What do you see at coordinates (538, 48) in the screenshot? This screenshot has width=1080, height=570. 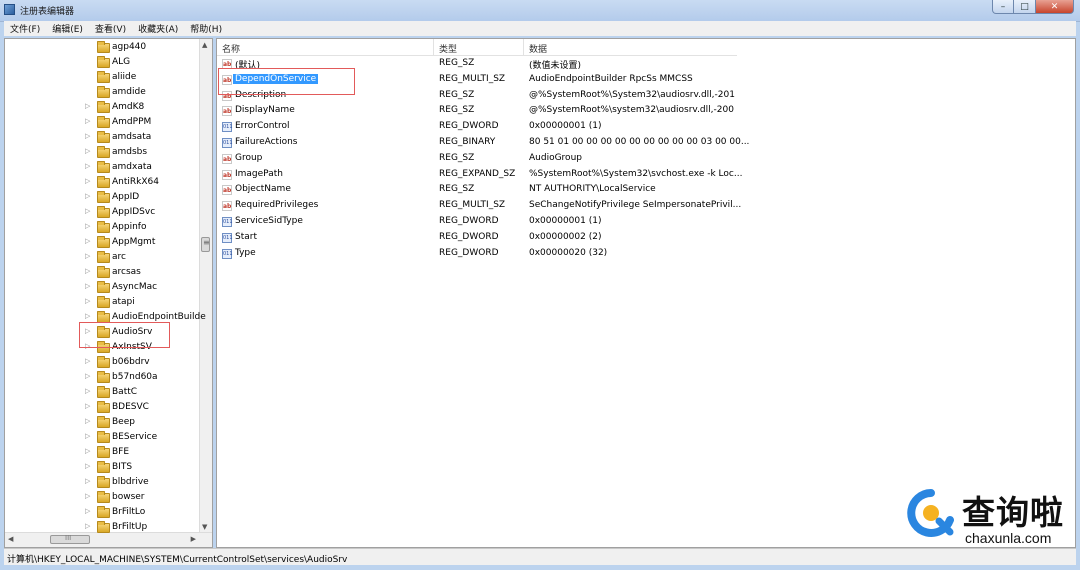 I see `column-data-header: 数据` at bounding box center [538, 48].